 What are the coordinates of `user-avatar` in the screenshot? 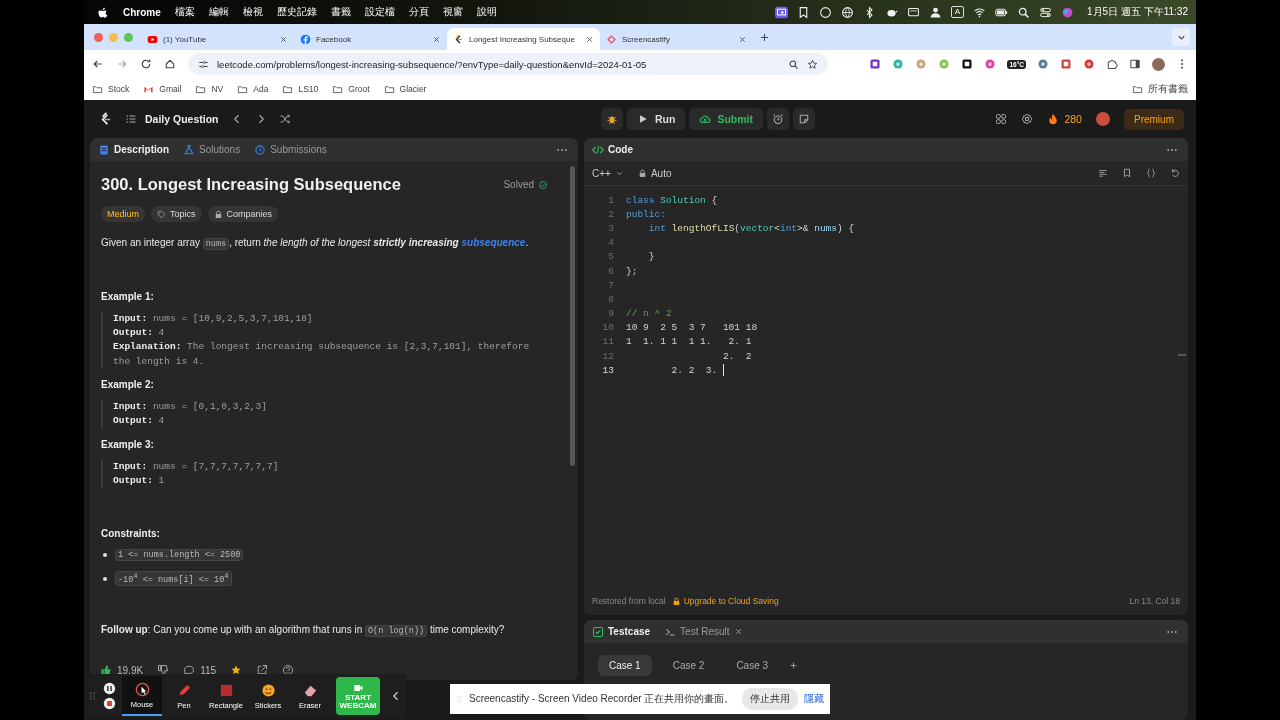 It's located at (1102, 119).